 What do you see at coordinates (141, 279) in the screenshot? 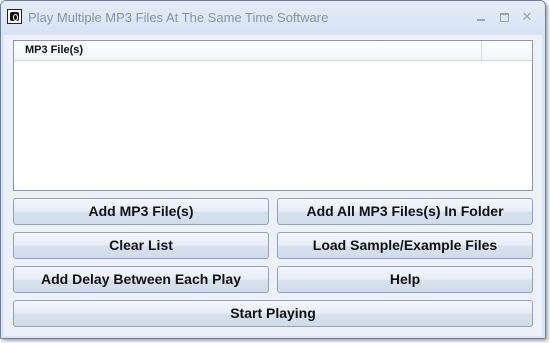
I see `add-delay-button: Add Delay Between Each Play` at bounding box center [141, 279].